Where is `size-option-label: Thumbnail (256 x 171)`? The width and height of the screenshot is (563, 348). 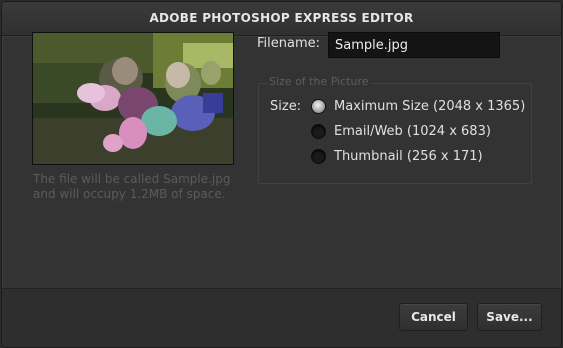 size-option-label: Thumbnail (256 x 171) is located at coordinates (408, 156).